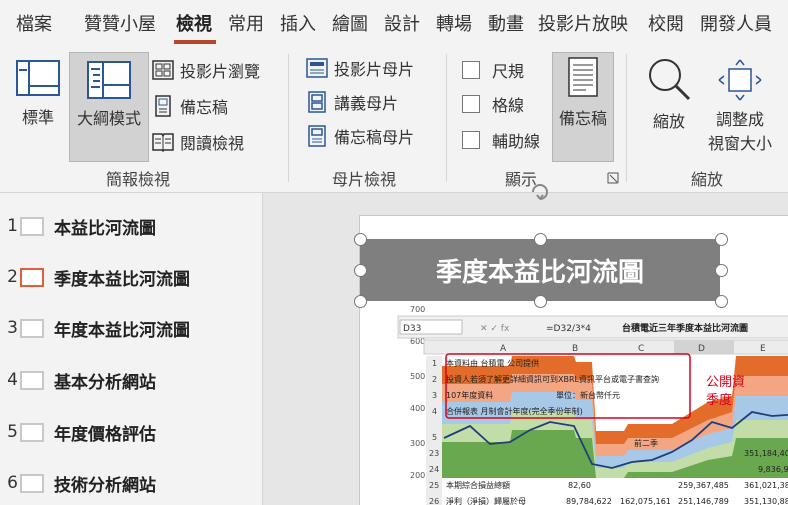 The height and width of the screenshot is (505, 788). I want to click on svg-text: 23, so click(434, 453).